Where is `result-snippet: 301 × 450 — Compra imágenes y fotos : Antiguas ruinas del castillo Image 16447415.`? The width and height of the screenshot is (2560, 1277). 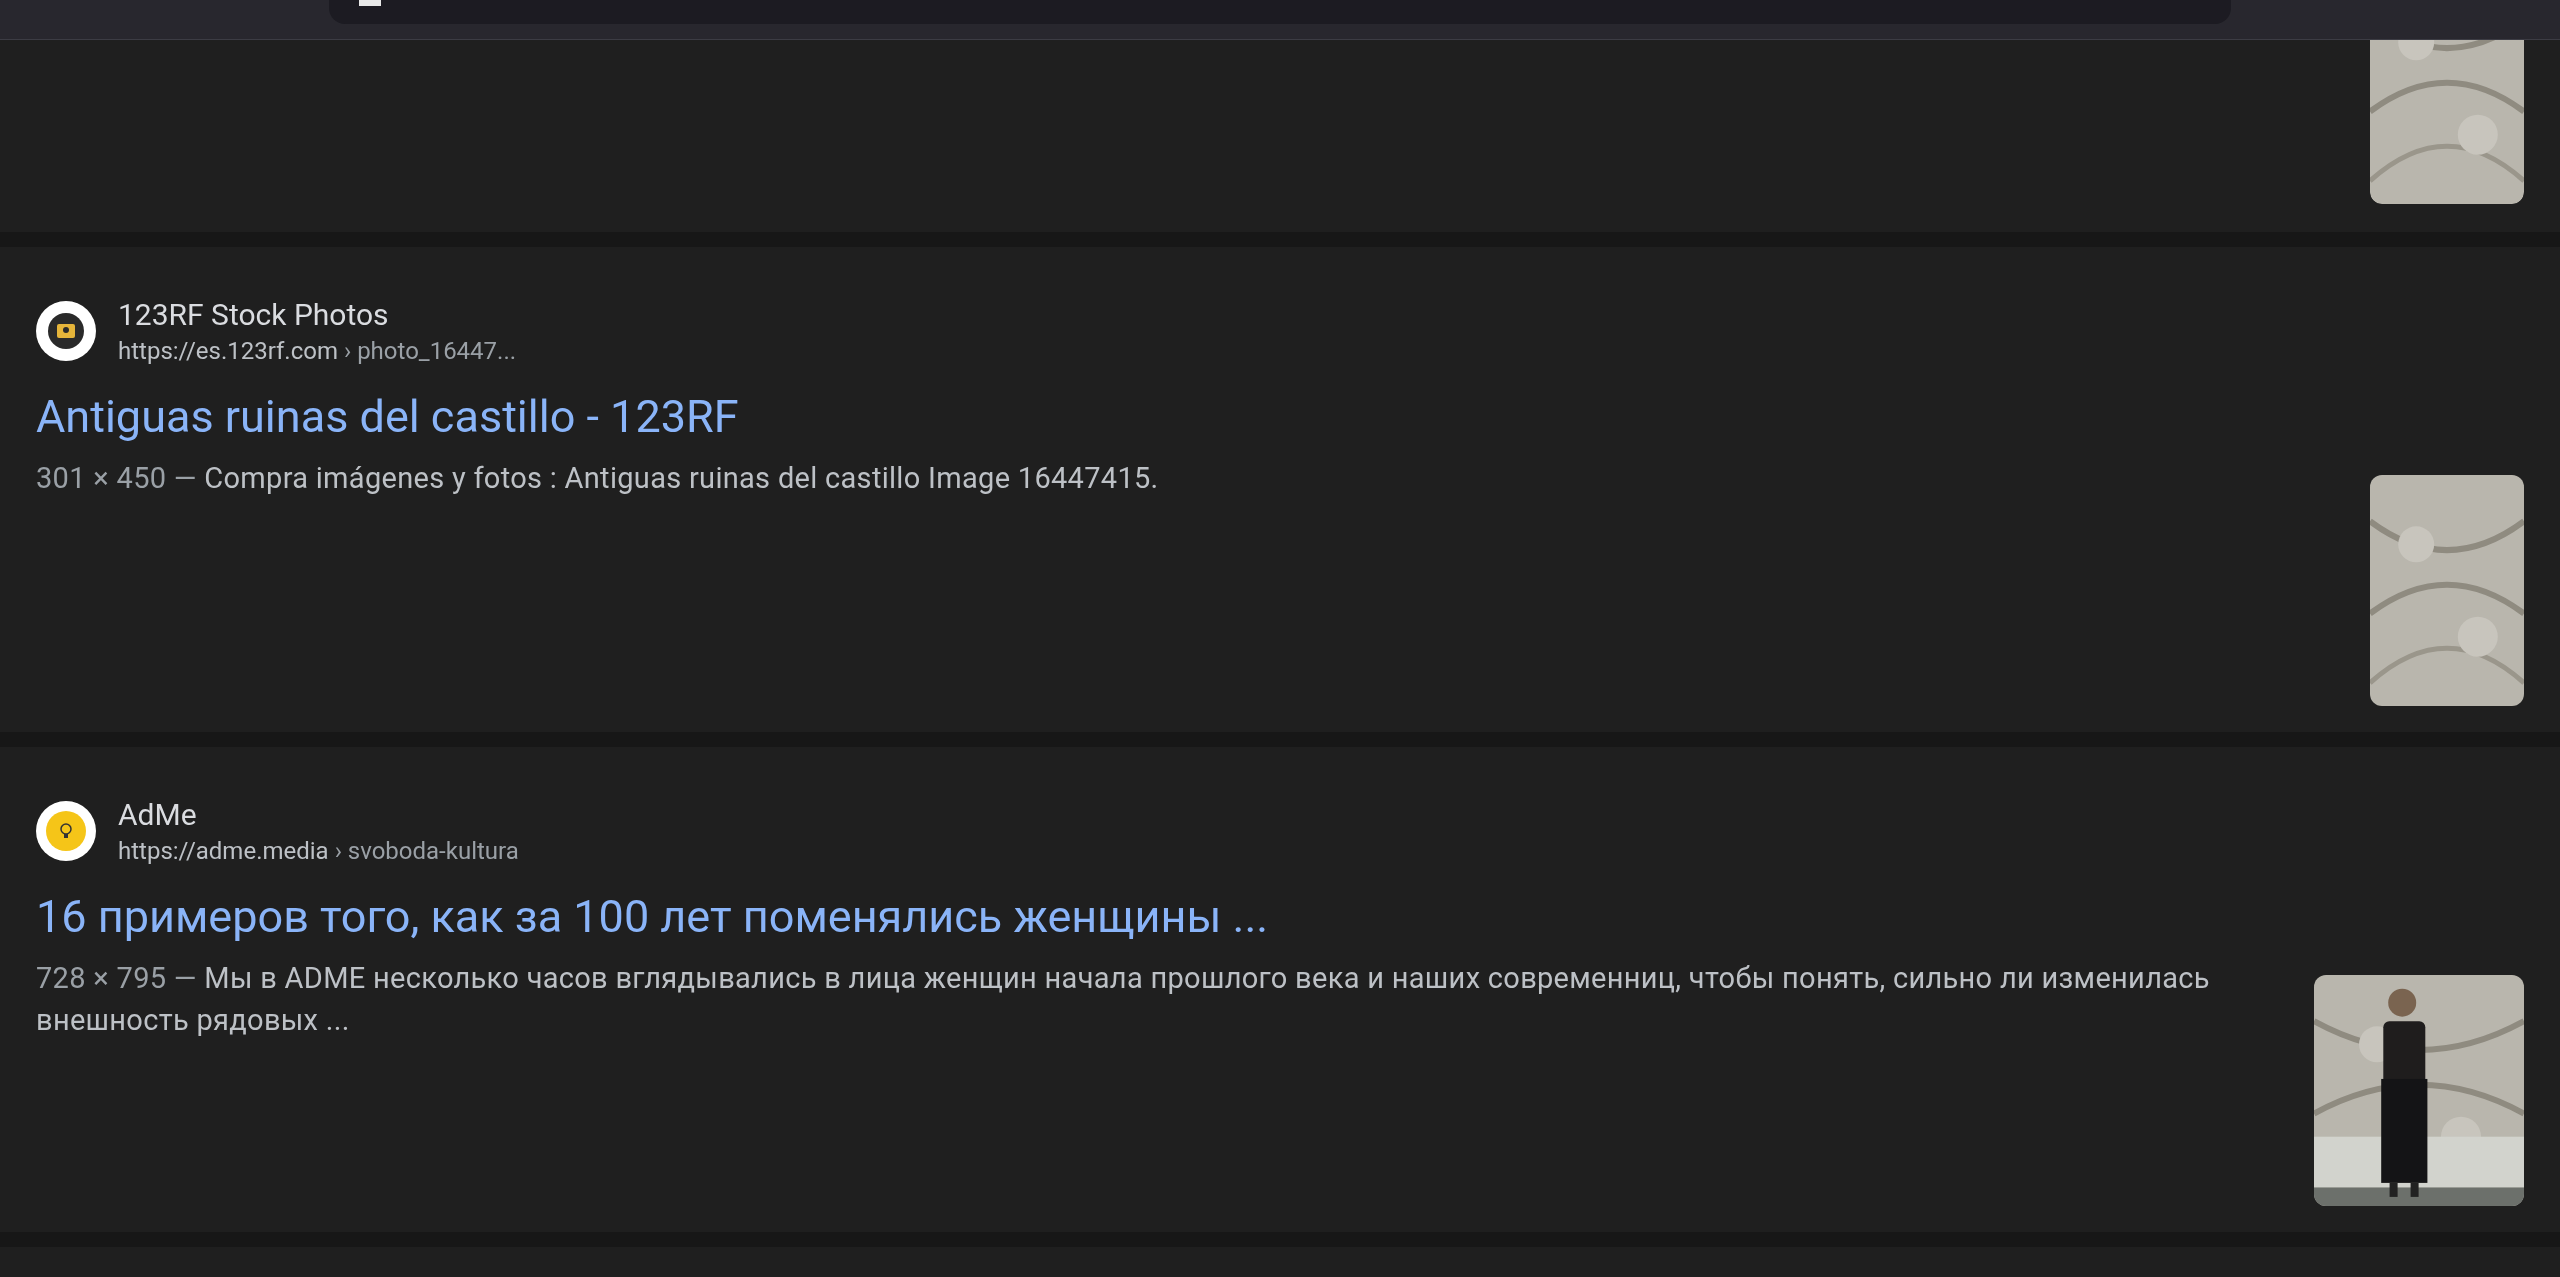
result-snippet: 301 × 450 — Compra imágenes y fotos : Antiguas ruinas del castillo Image 16447415. is located at coordinates (598, 478).